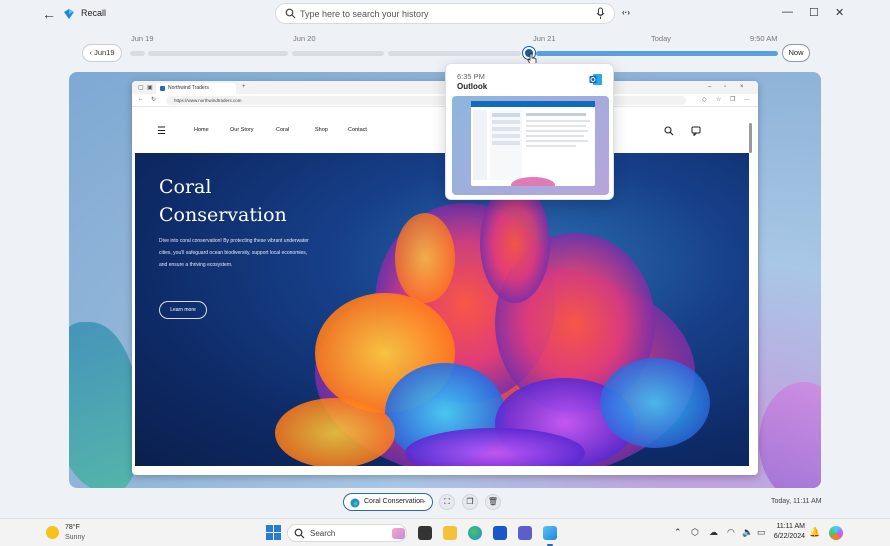  Describe the element at coordinates (836, 533) in the screenshot. I see `copilot-icon` at that location.